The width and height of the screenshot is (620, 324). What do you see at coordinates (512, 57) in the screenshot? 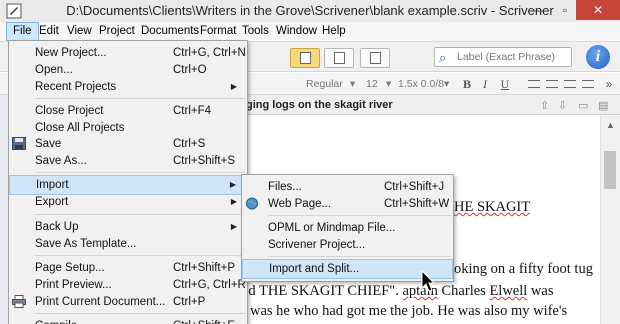
I see `search-input` at bounding box center [512, 57].